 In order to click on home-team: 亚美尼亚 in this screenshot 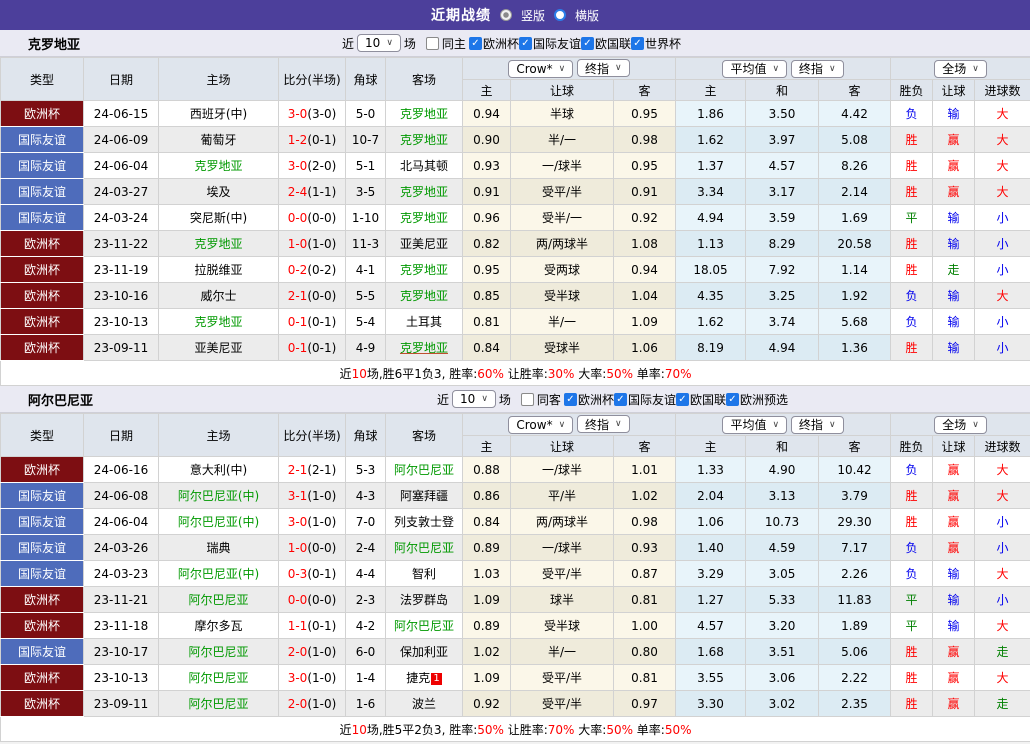, I will do `click(218, 347)`.